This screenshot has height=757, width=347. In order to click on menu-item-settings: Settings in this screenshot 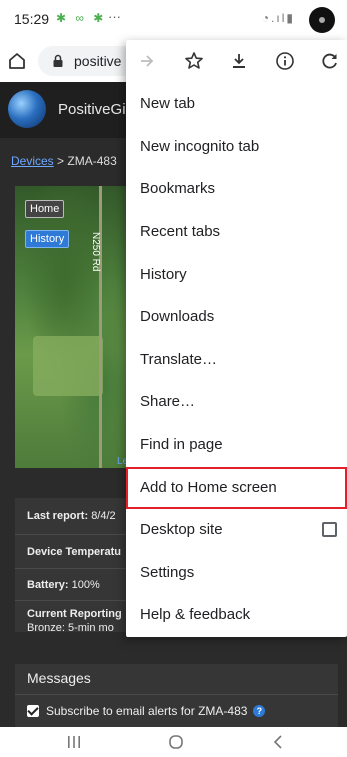, I will do `click(236, 573)`.